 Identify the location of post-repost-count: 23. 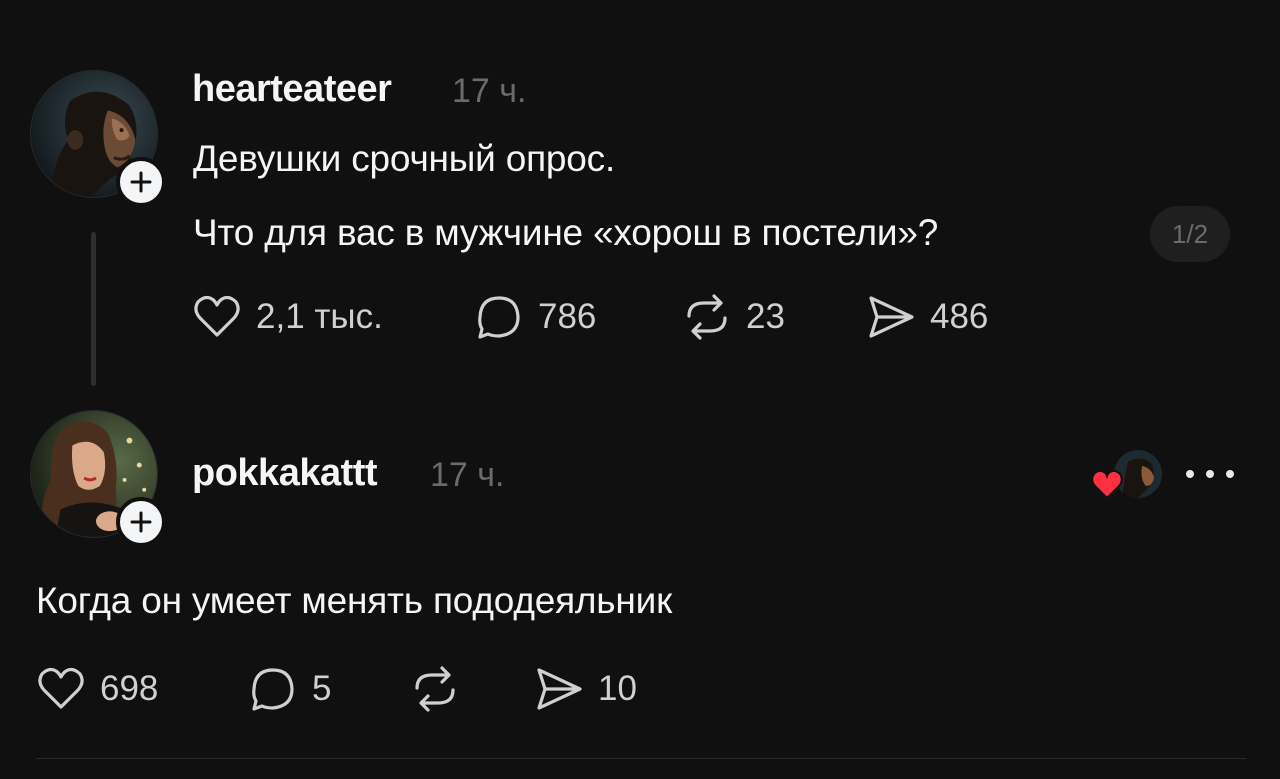
(765, 316).